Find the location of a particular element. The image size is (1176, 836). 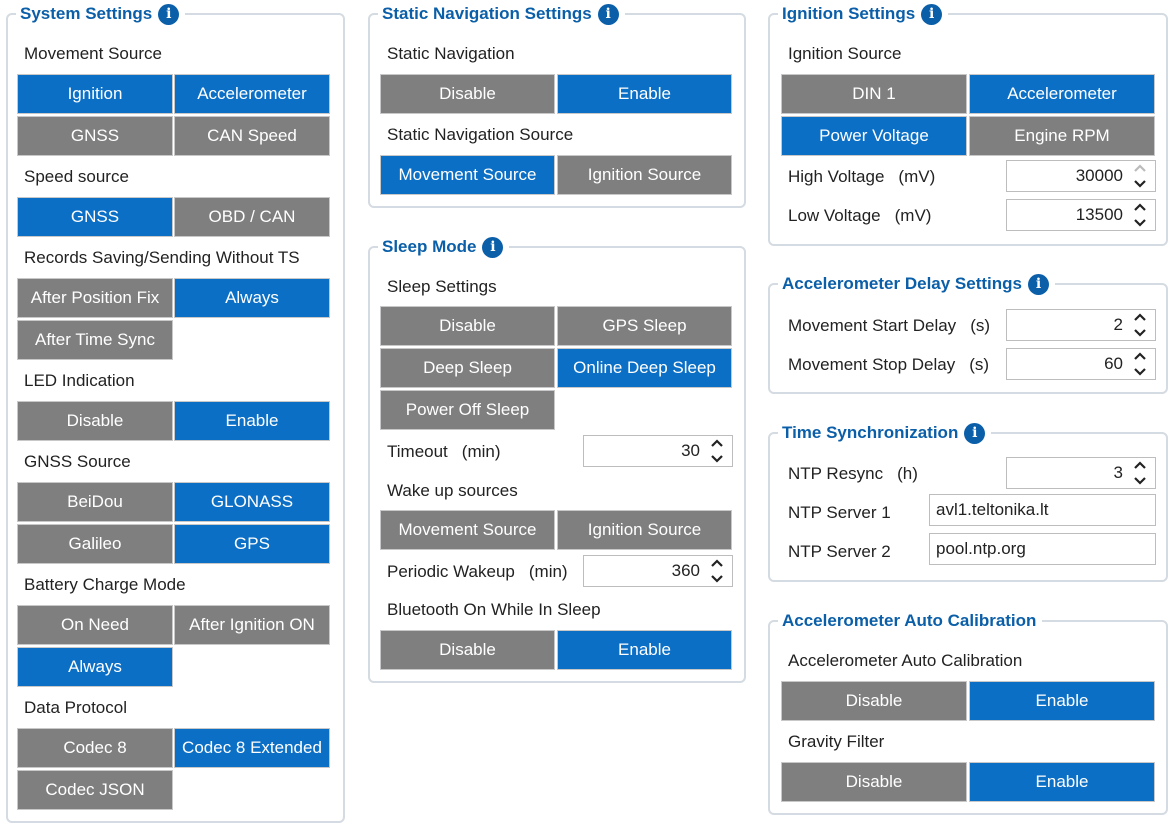

gravity-filter-enable-button: Enable is located at coordinates (1062, 782).